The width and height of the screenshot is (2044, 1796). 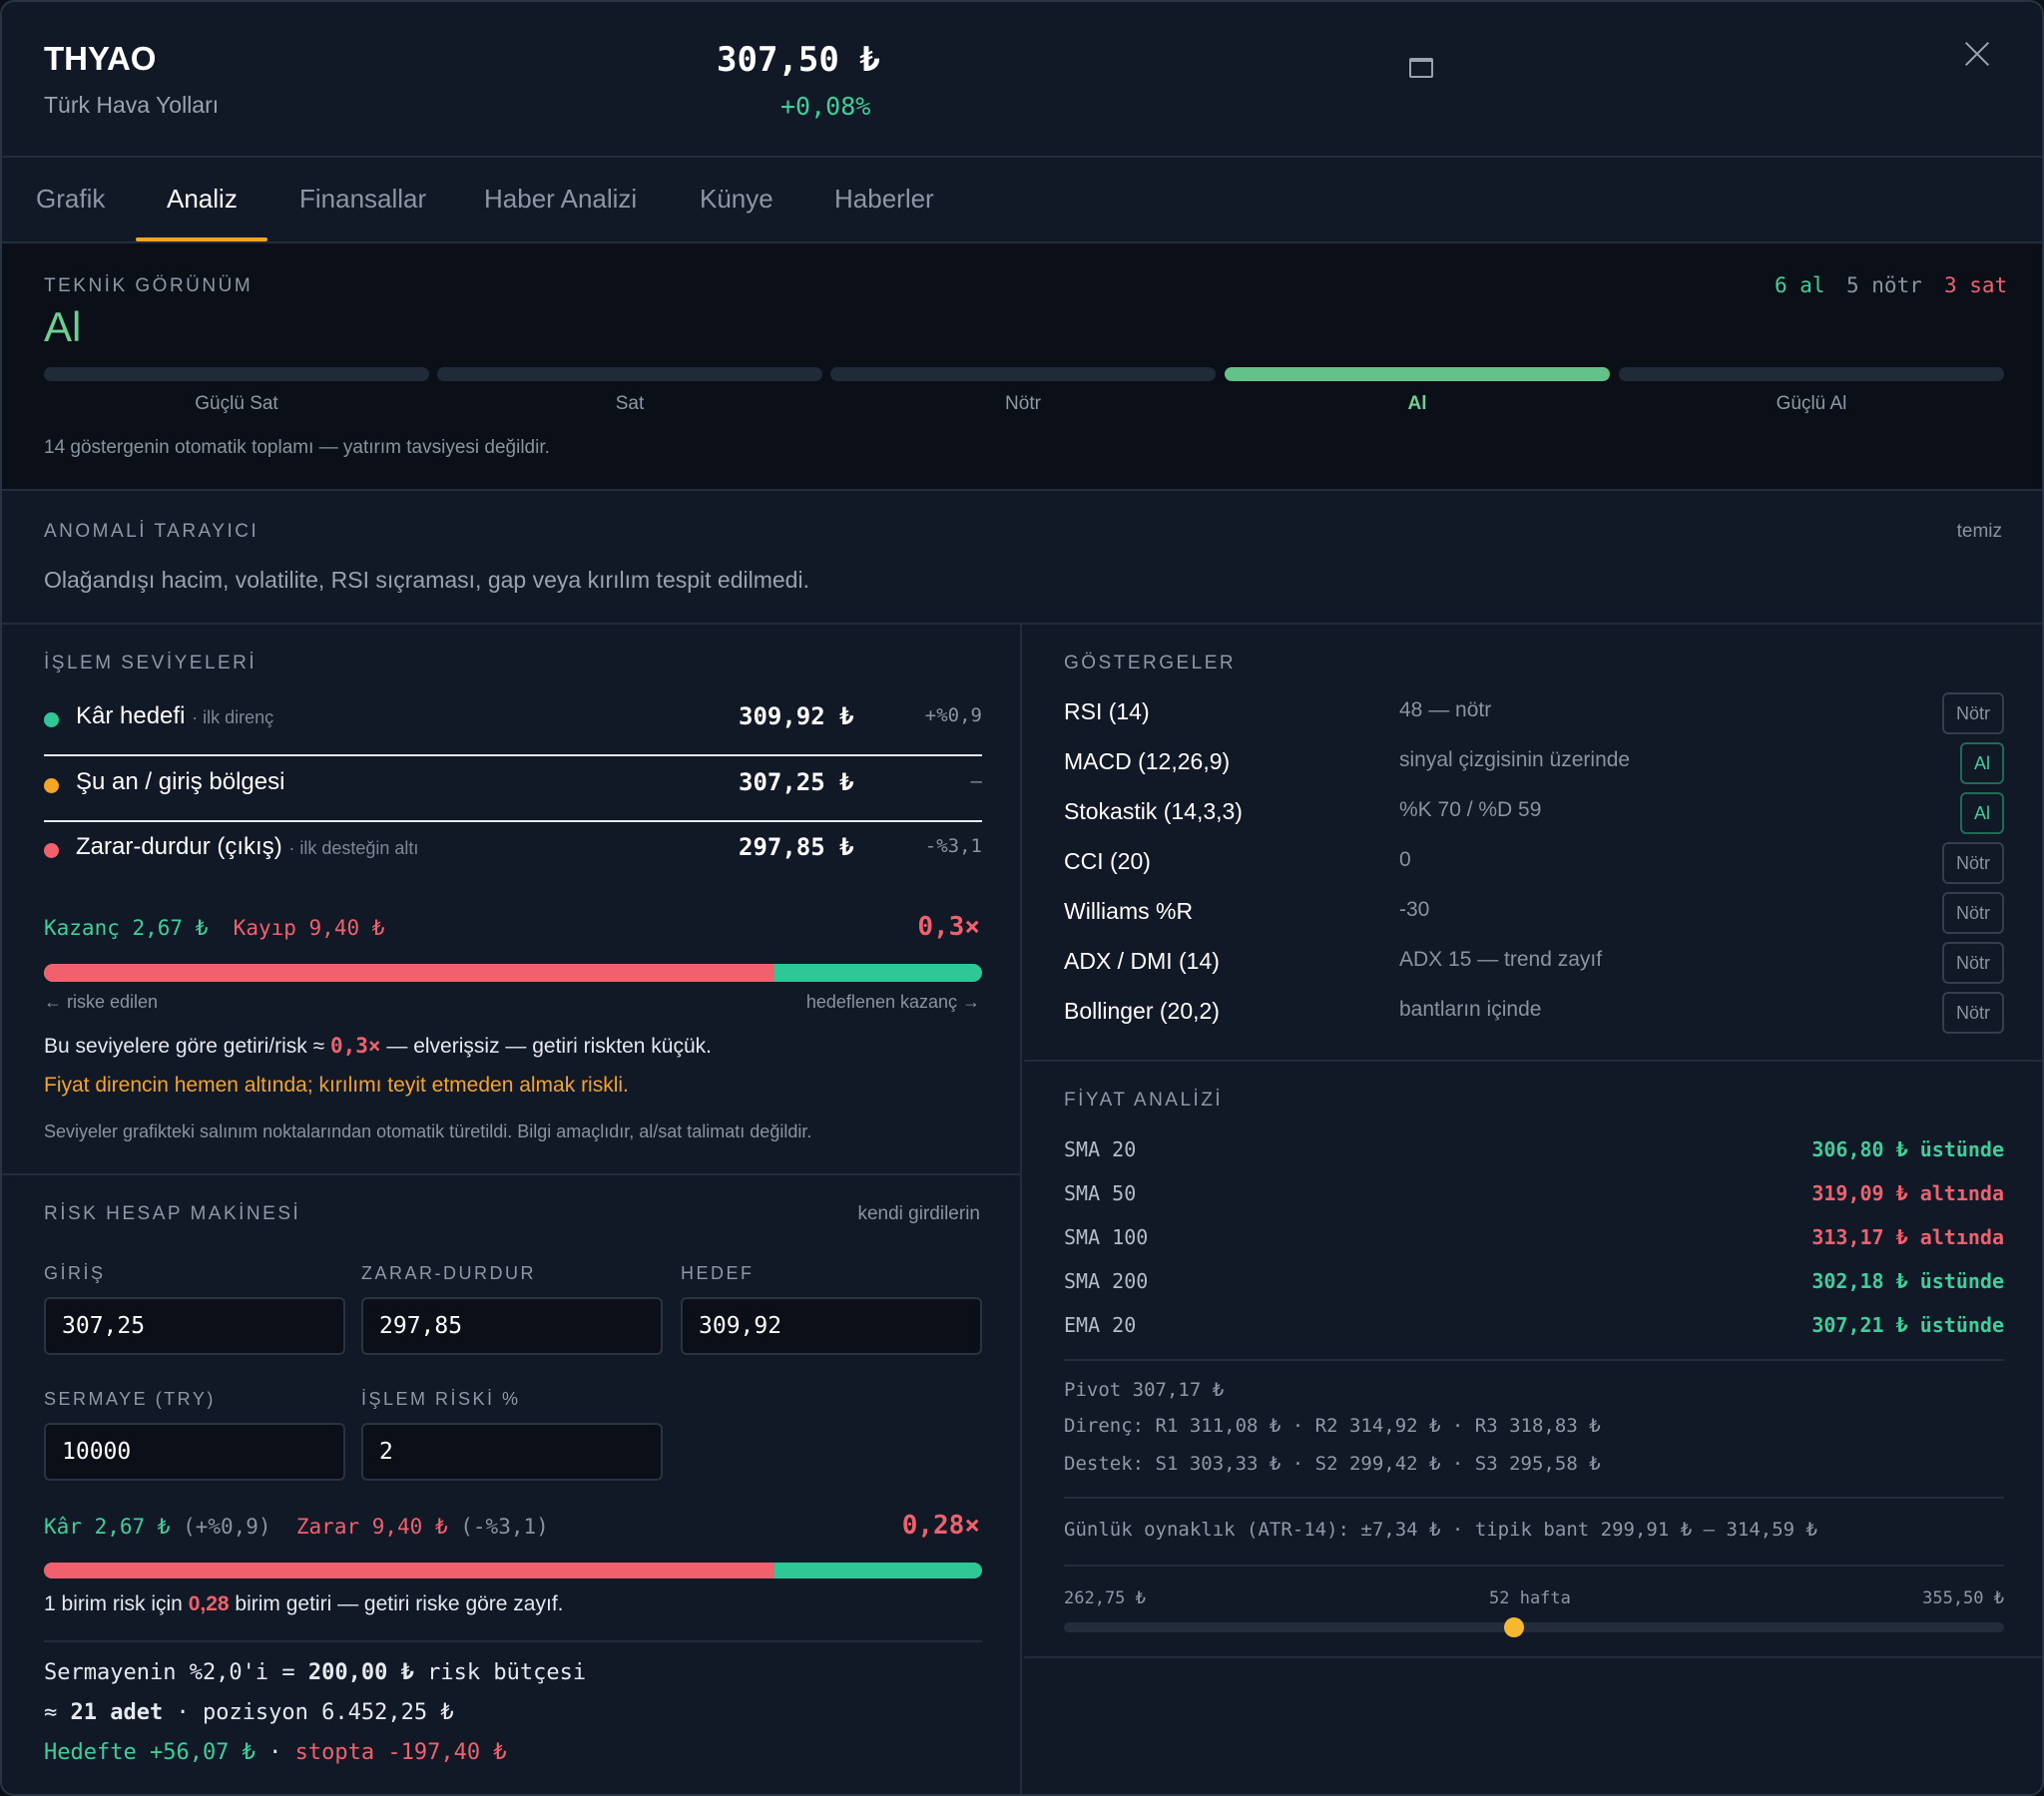 I want to click on scale-label-sell: Sat, so click(x=630, y=403).